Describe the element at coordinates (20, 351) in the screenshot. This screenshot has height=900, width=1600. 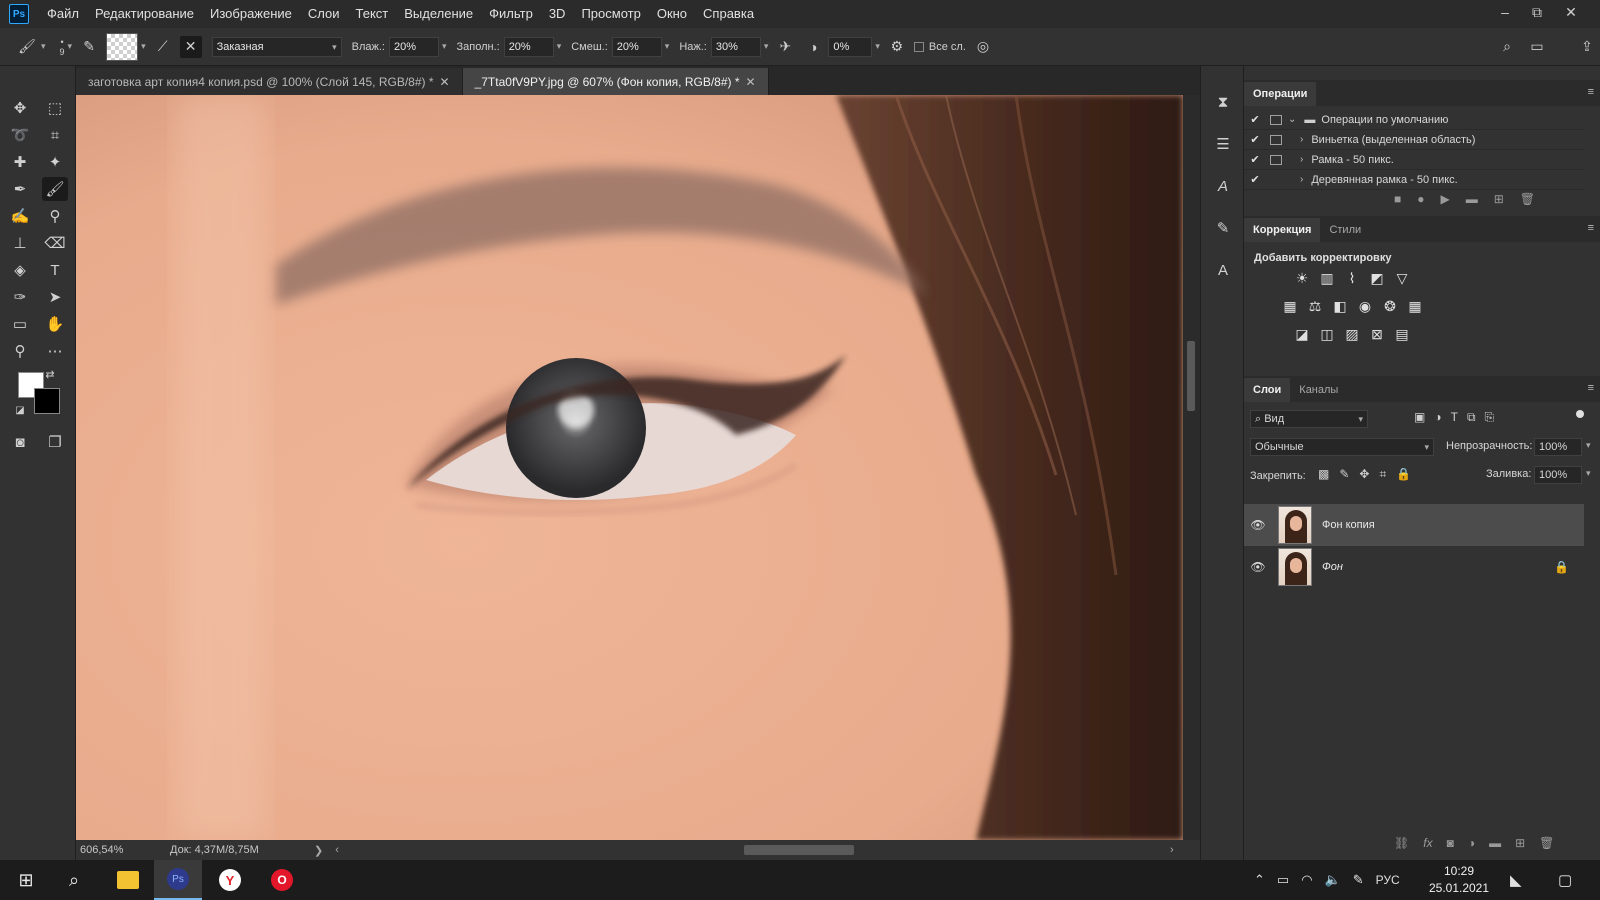
I see `zoom-tool-icon: ⚲` at that location.